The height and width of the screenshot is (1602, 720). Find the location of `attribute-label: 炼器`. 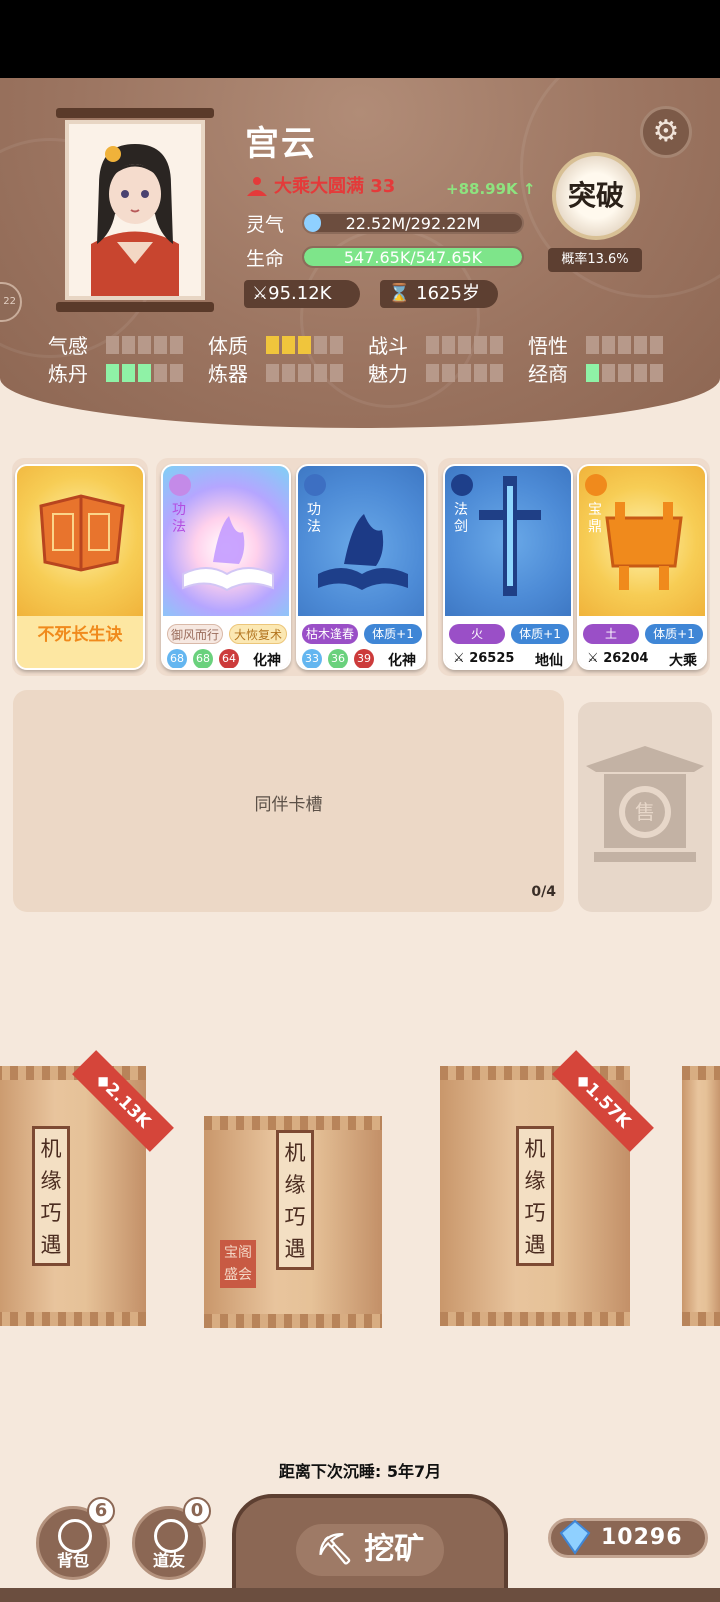

attribute-label: 炼器 is located at coordinates (228, 374).